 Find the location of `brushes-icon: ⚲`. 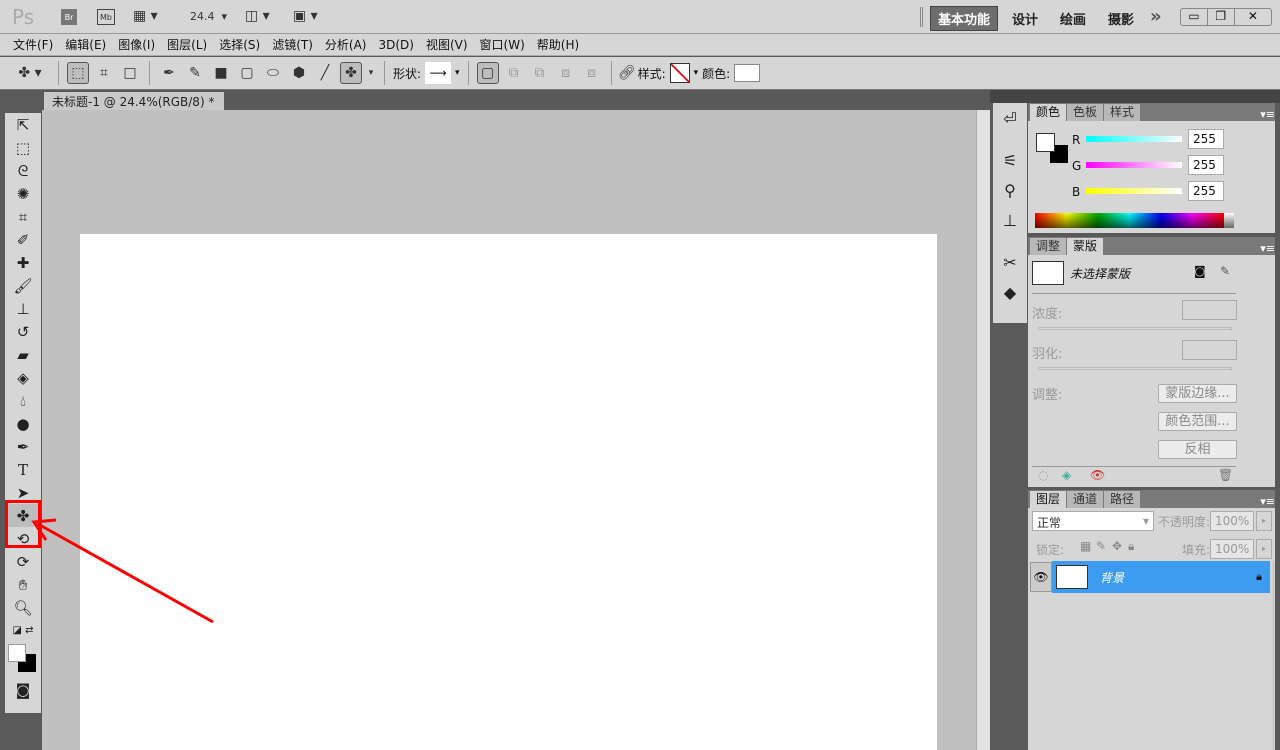

brushes-icon: ⚲ is located at coordinates (1010, 190).